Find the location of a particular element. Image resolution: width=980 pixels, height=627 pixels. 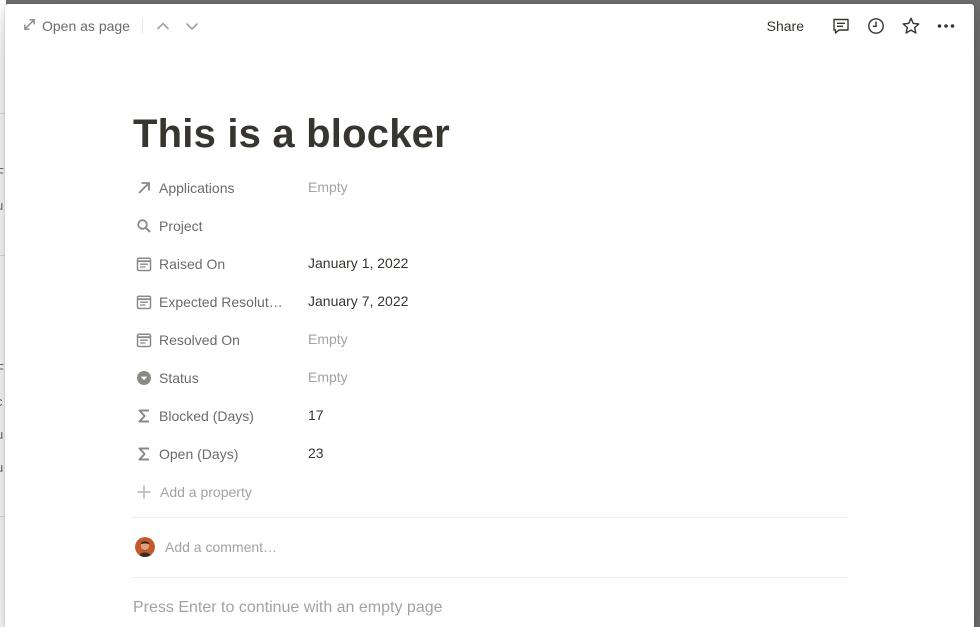

property-name-applications: Applications is located at coordinates (216, 188).